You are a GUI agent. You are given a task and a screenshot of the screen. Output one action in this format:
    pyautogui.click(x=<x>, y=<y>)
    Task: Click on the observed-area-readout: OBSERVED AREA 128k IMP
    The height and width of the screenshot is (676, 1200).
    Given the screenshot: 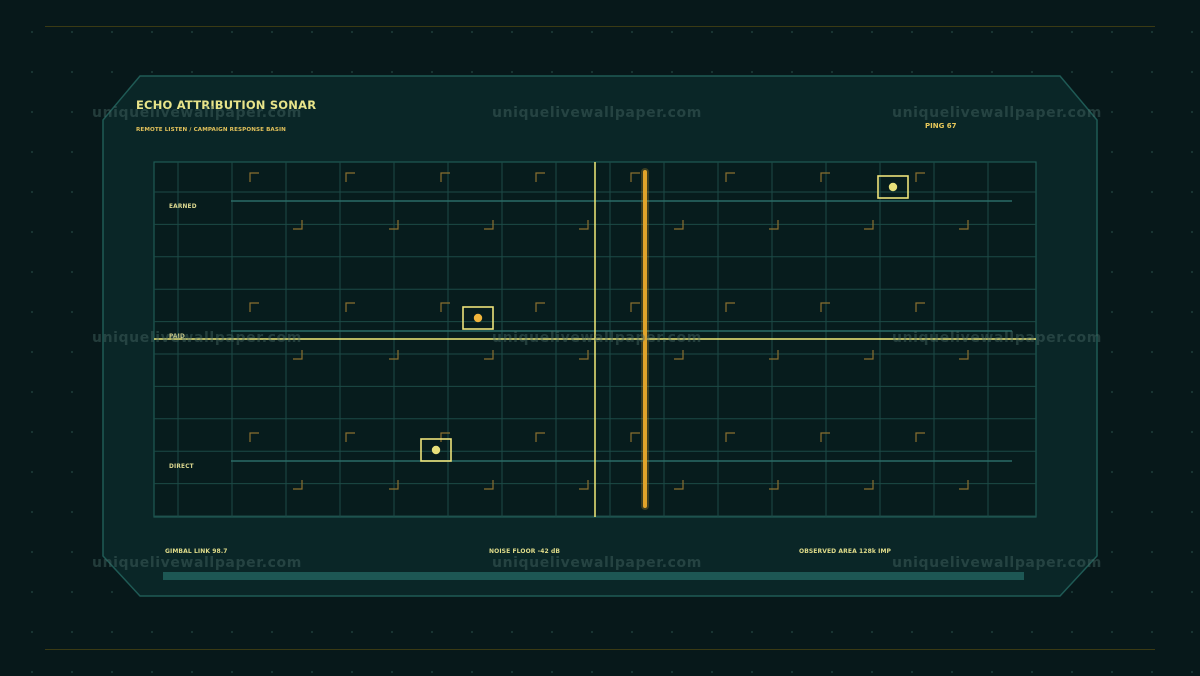 What is the action you would take?
    pyautogui.click(x=845, y=551)
    